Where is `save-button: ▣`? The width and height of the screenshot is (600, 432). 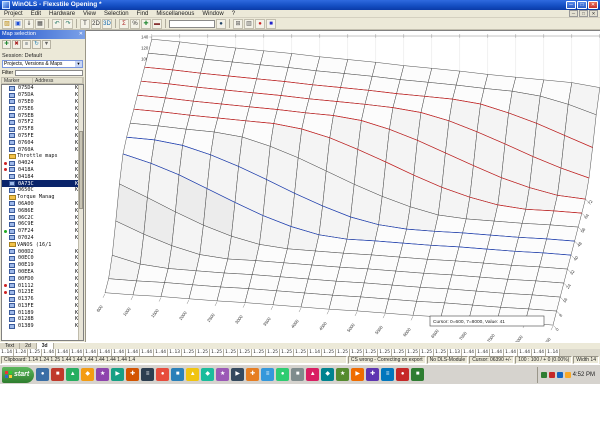 save-button: ▣ is located at coordinates (18, 23).